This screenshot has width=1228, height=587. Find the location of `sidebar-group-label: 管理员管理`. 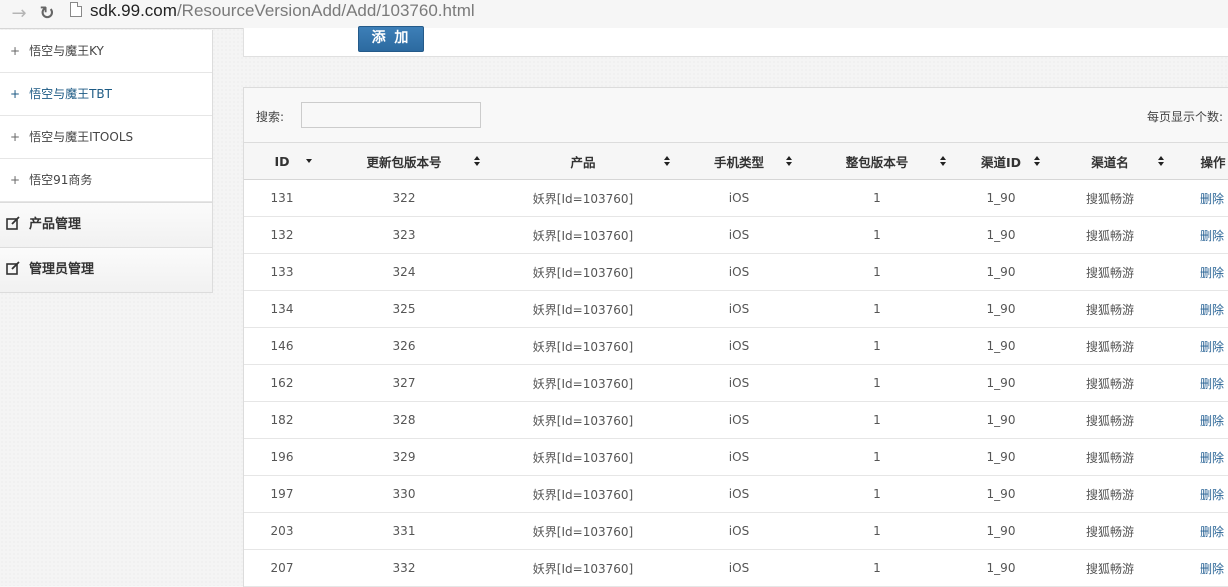

sidebar-group-label: 管理员管理 is located at coordinates (62, 269).